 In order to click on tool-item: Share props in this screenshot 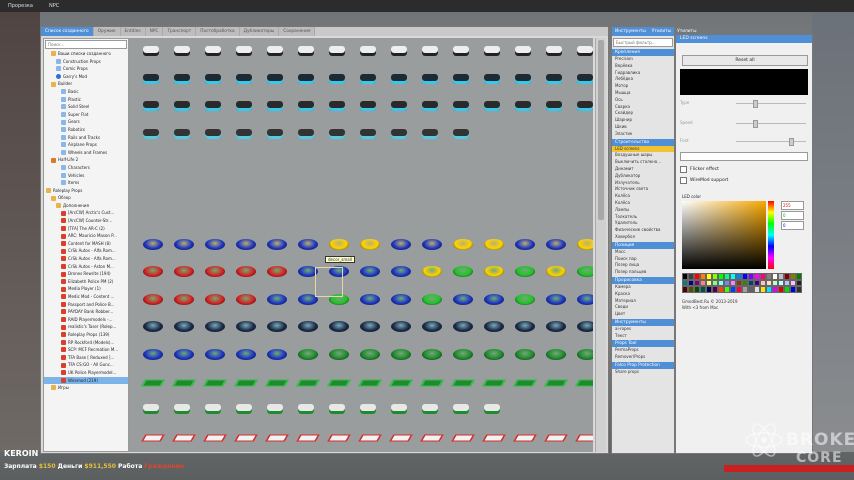, I will do `click(643, 372)`.